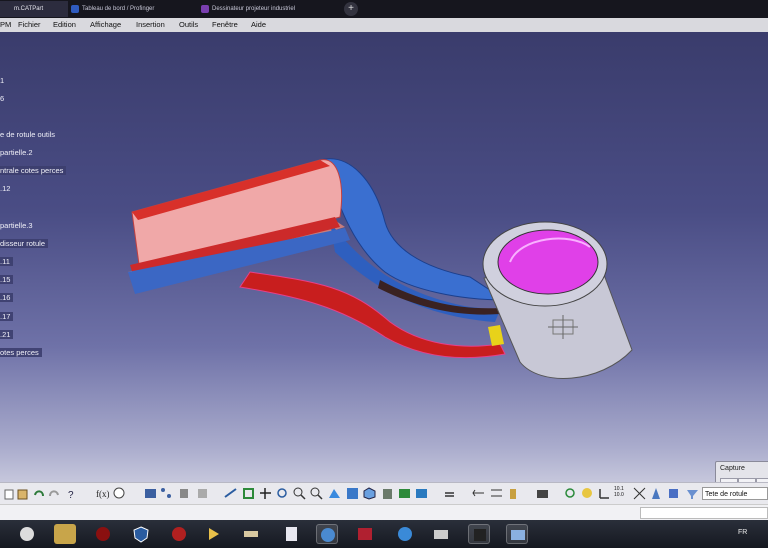  What do you see at coordinates (22, 493) in the screenshot?
I see `paste-icon` at bounding box center [22, 493].